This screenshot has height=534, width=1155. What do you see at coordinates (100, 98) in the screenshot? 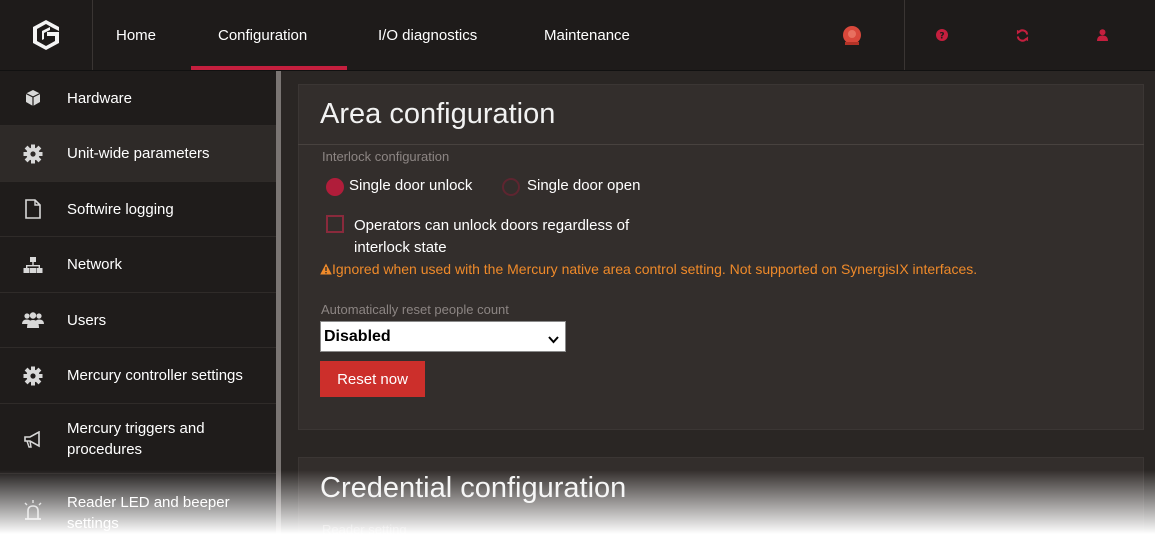
I see `sidebar-item-label: Hardware` at bounding box center [100, 98].